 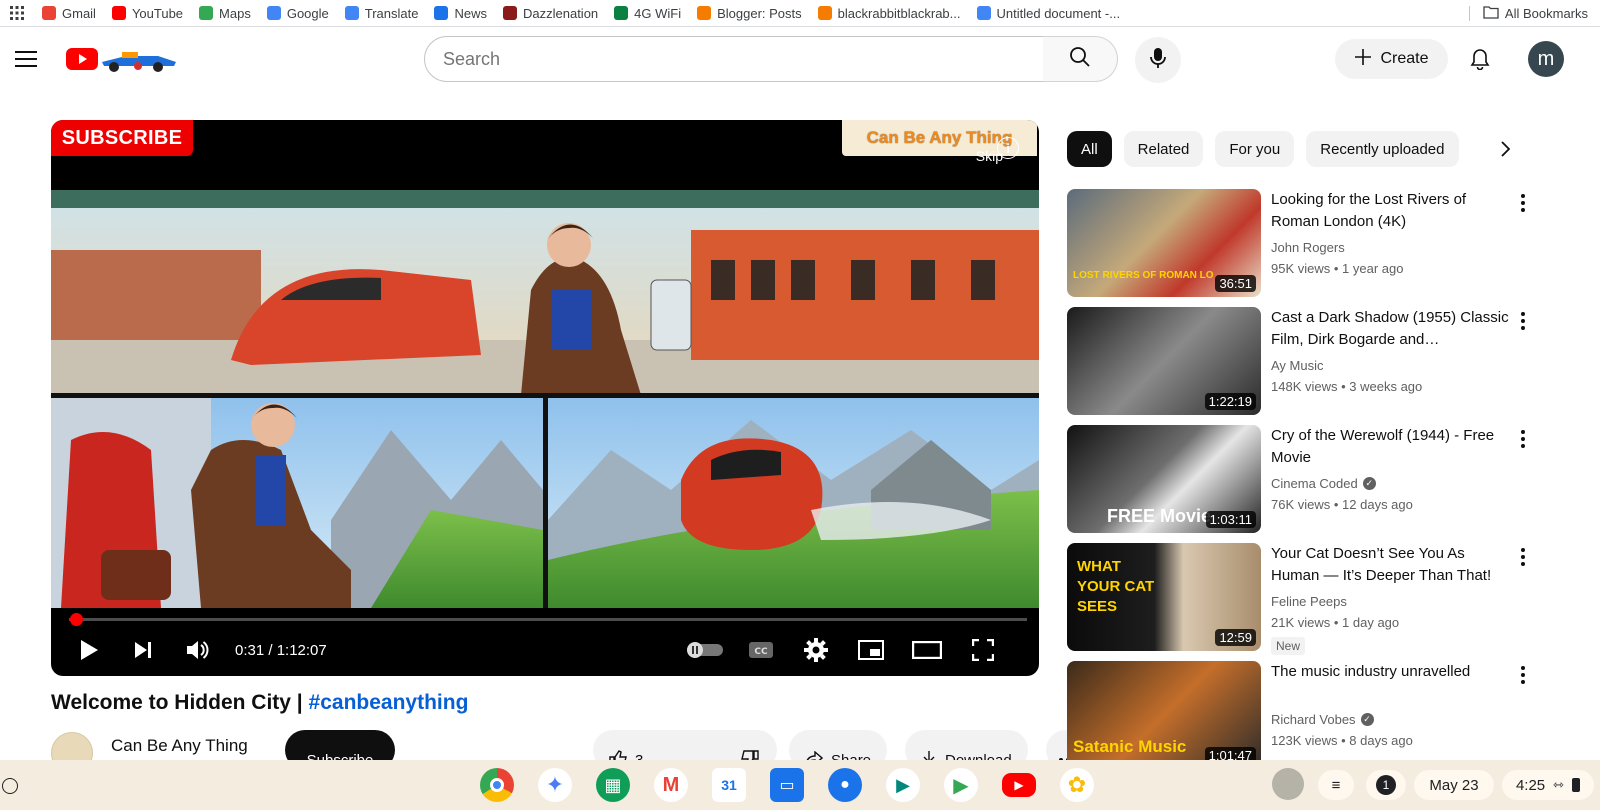 What do you see at coordinates (1391, 672) in the screenshot?
I see `recommendation-title: The music industry unravelled` at bounding box center [1391, 672].